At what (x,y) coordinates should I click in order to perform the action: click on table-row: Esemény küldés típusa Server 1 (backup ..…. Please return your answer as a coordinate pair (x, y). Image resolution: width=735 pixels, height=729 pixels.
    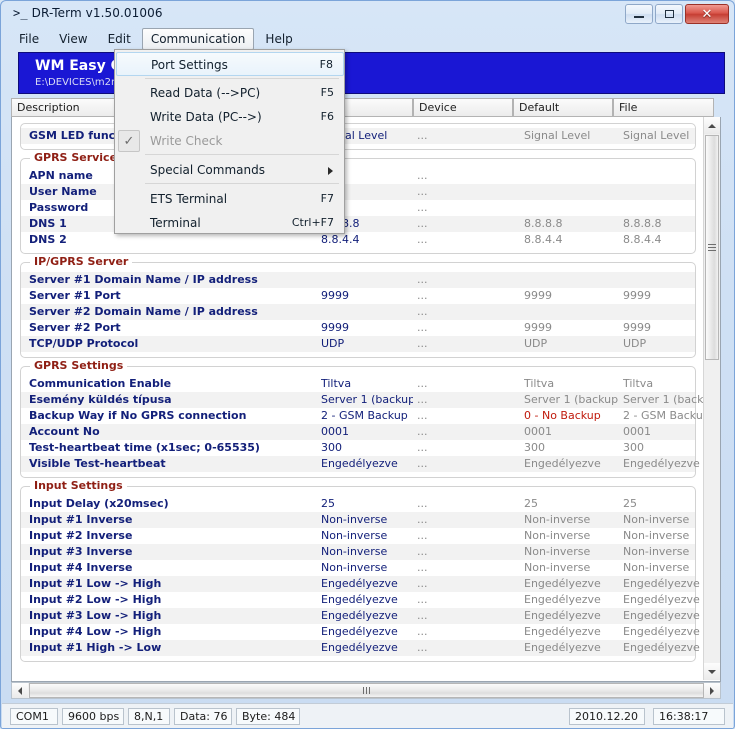
    Looking at the image, I should click on (362, 400).